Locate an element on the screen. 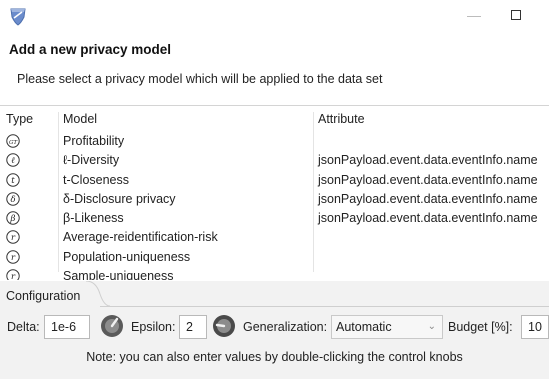 The height and width of the screenshot is (379, 549). budget-field: 10 is located at coordinates (535, 327).